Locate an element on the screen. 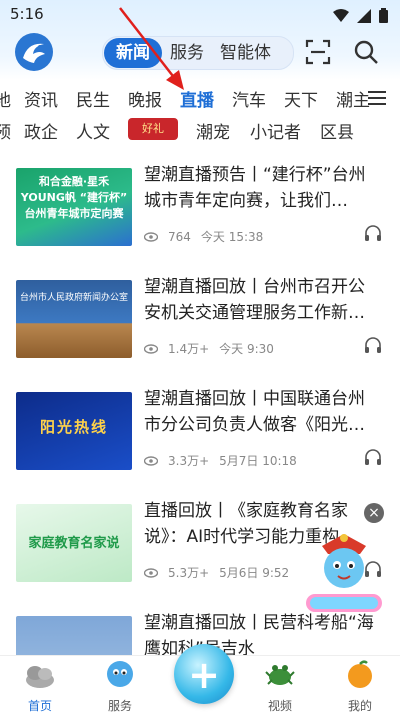 The height and width of the screenshot is (714, 400). thumbnail-caption: 和合金融·星禾YOUNG帆 “建行杯” 台州青年城市定向赛 is located at coordinates (74, 197).